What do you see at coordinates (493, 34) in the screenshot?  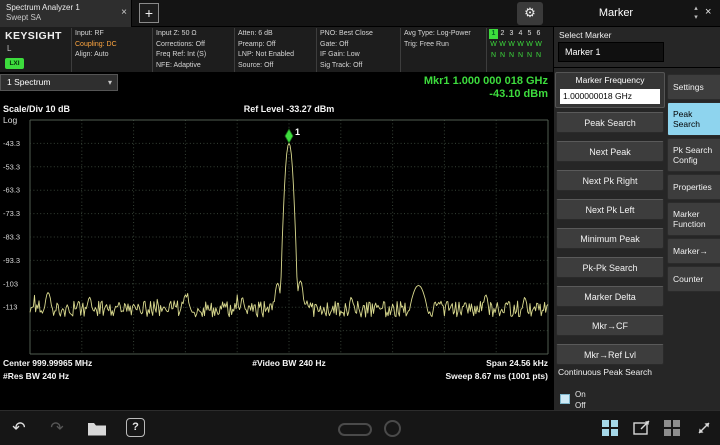 I see `trace-number-1: 1` at bounding box center [493, 34].